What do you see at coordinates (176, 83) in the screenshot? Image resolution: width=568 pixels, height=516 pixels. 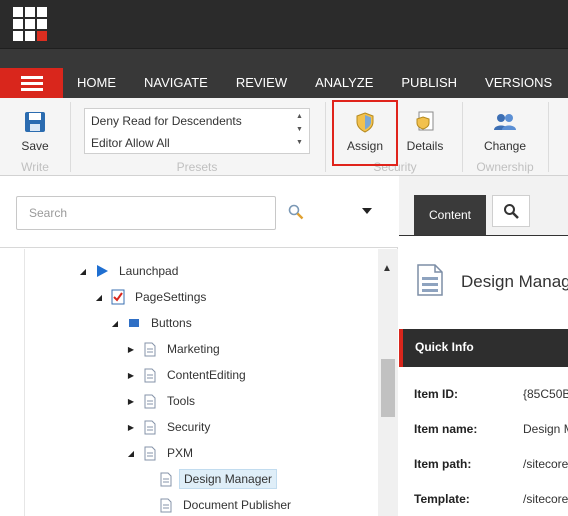 I see `tab-navigate: NAVIGATE` at bounding box center [176, 83].